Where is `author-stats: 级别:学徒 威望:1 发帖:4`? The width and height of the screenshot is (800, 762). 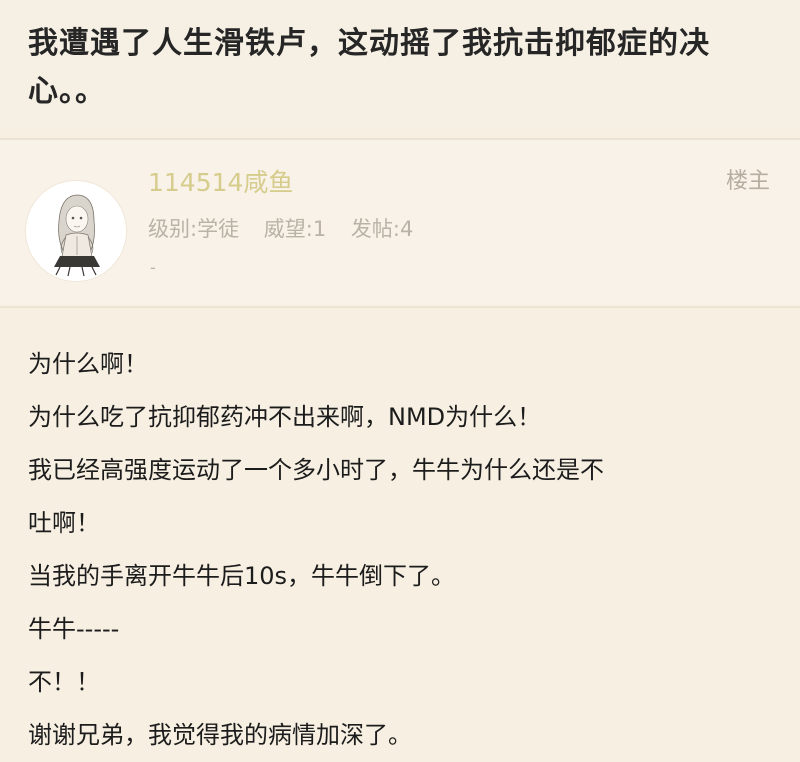
author-stats: 级别:学徒 威望:1 发帖:4 is located at coordinates (289, 229).